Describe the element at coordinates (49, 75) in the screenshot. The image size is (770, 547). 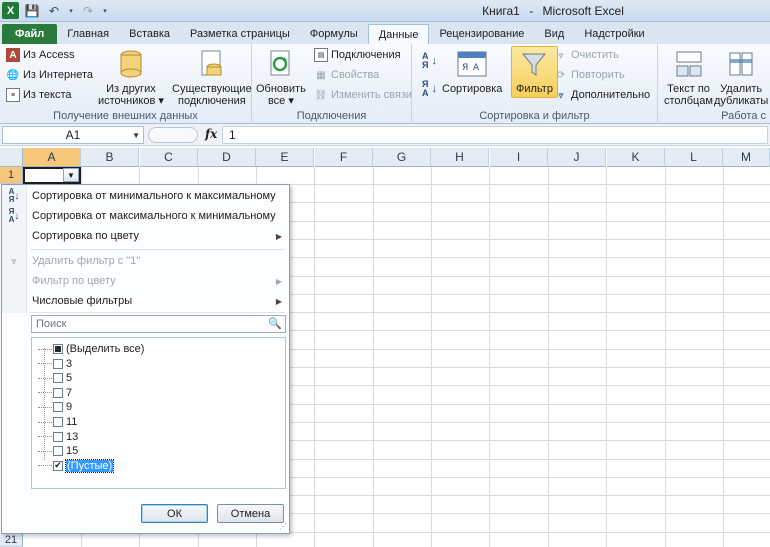
I see `from-web-button: 🌐 Из Интернета` at that location.